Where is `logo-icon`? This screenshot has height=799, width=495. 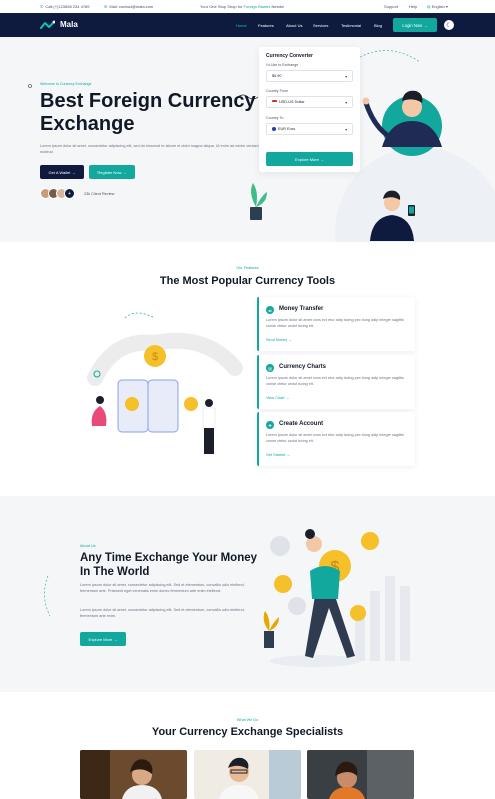 logo-icon is located at coordinates (47, 25).